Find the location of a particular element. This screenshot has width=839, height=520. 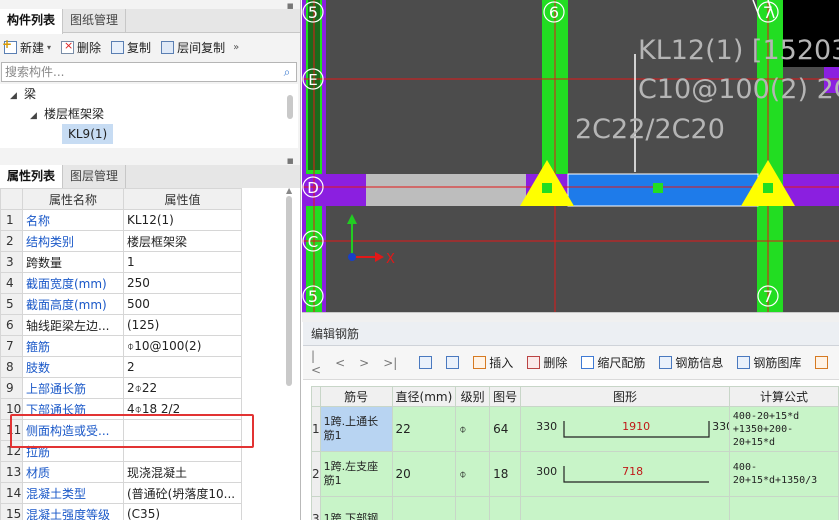

grip-left is located at coordinates (547, 188).